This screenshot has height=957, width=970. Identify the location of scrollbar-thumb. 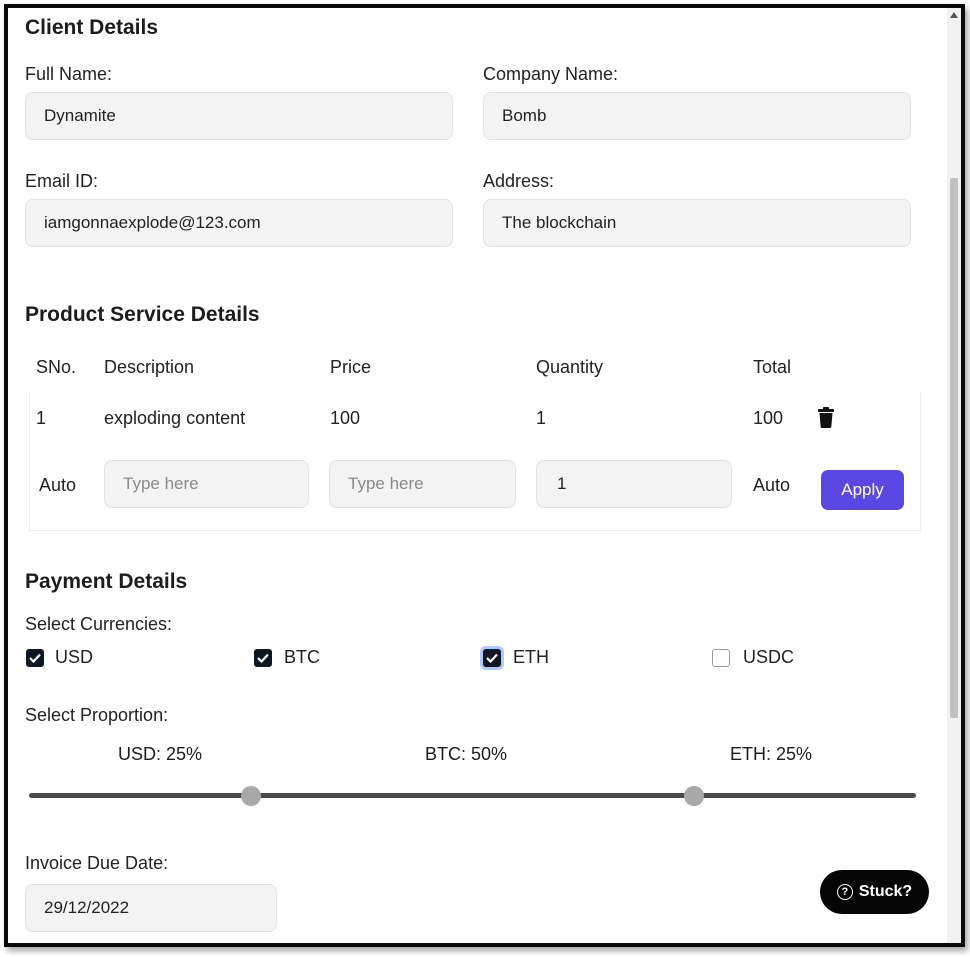
(954, 448).